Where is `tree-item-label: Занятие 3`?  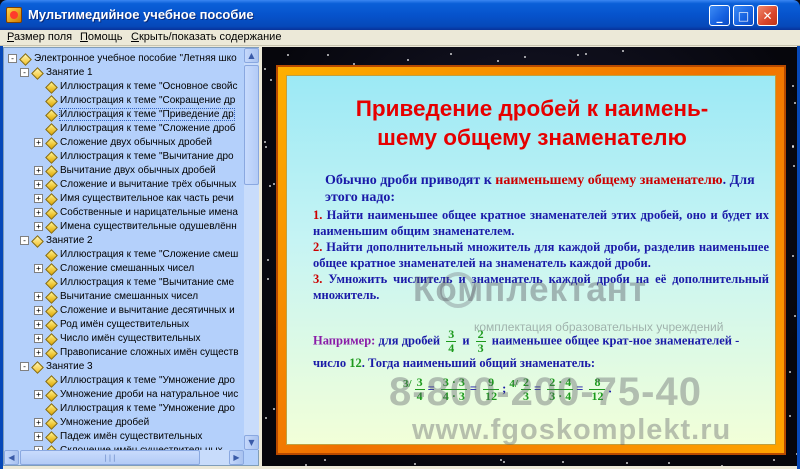
tree-item-label: Занятие 3 is located at coordinates (69, 366).